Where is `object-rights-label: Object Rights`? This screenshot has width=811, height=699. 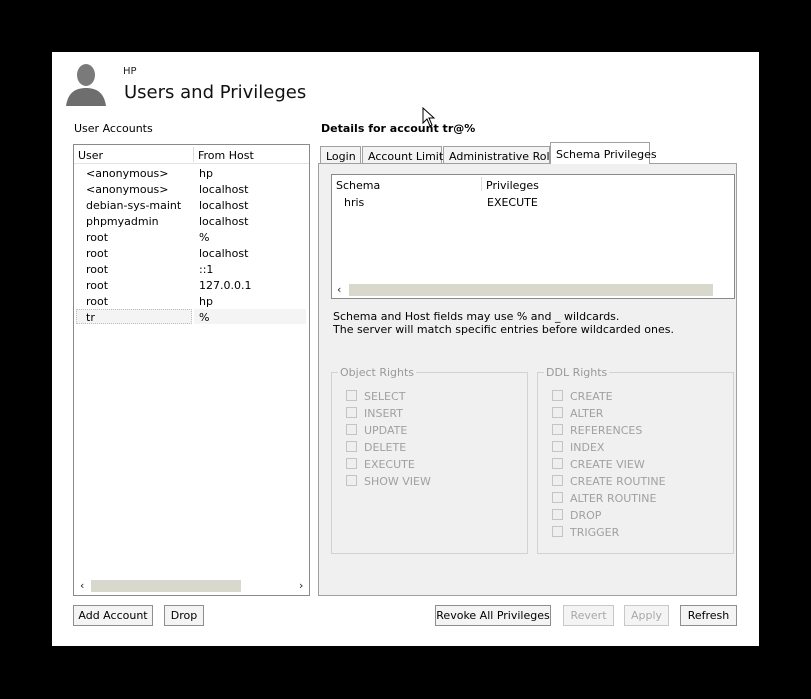
object-rights-label: Object Rights is located at coordinates (377, 372).